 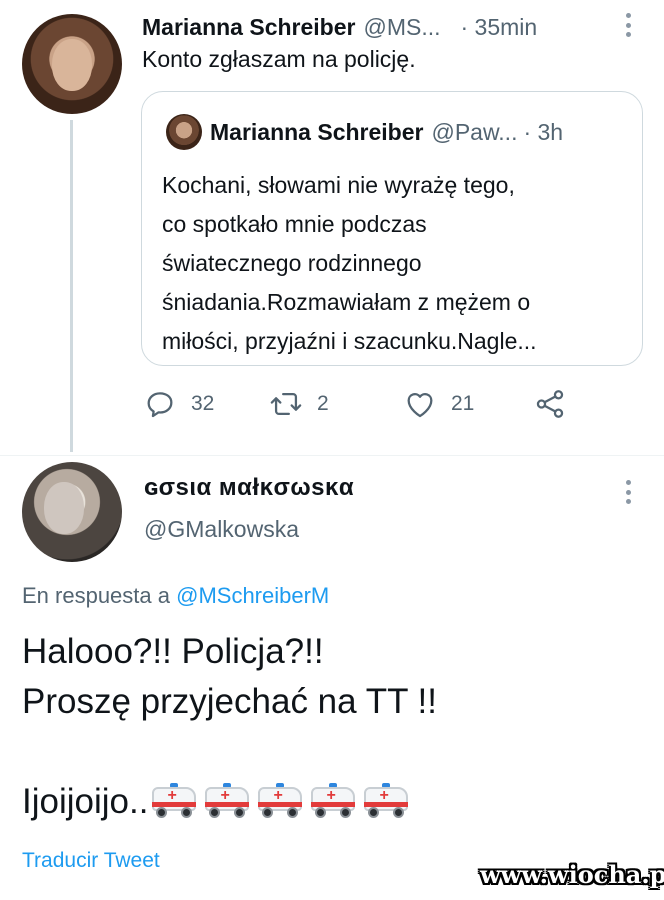 What do you see at coordinates (184, 132) in the screenshot?
I see `quoted-avatar` at bounding box center [184, 132].